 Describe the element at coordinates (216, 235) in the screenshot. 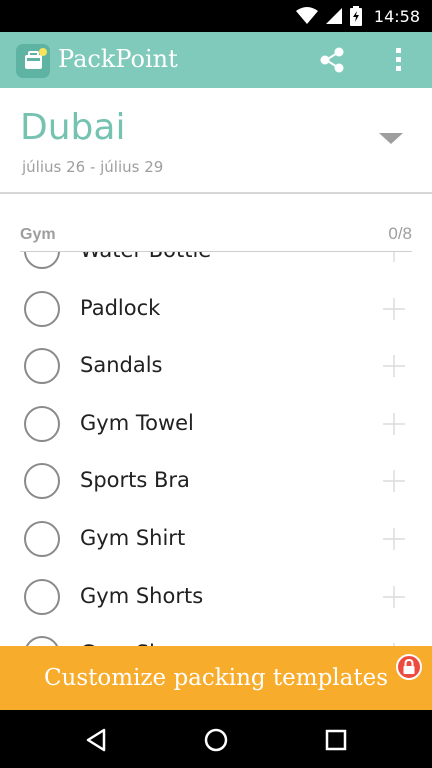

I see `section-header: Gym 0/8` at that location.